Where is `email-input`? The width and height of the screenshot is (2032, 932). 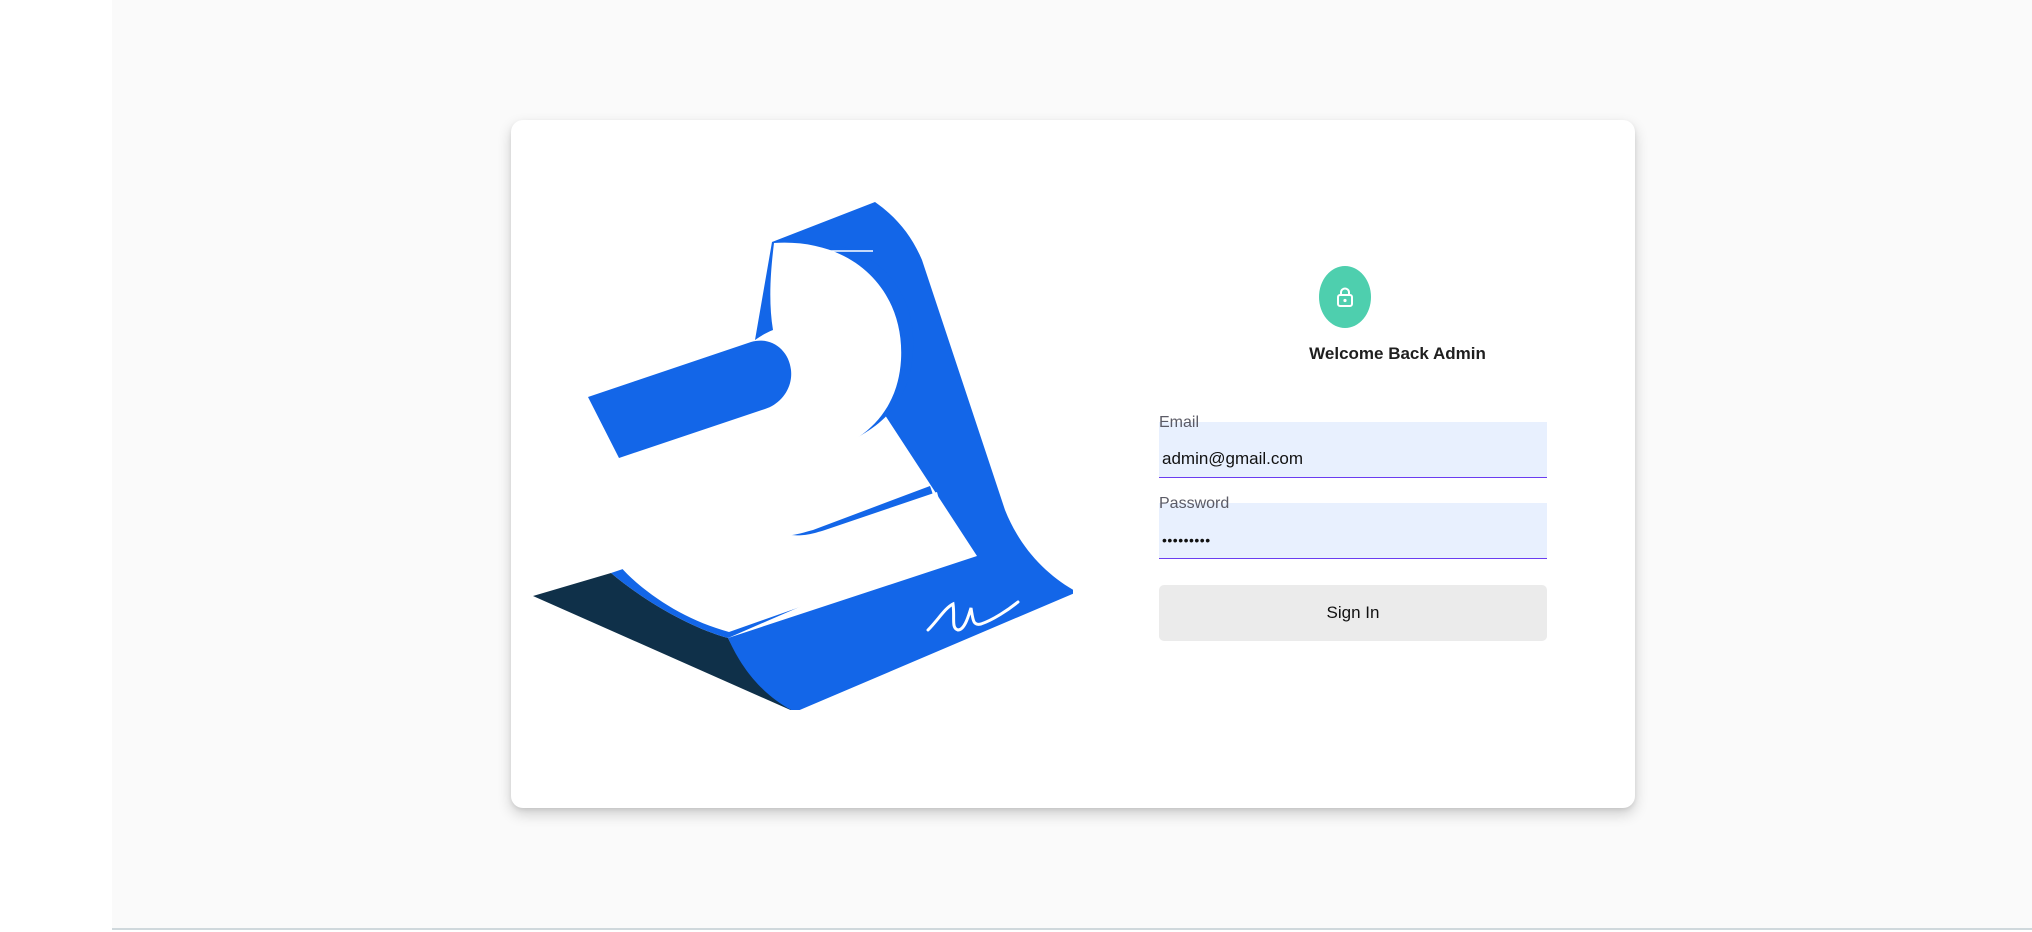
email-input is located at coordinates (1353, 450).